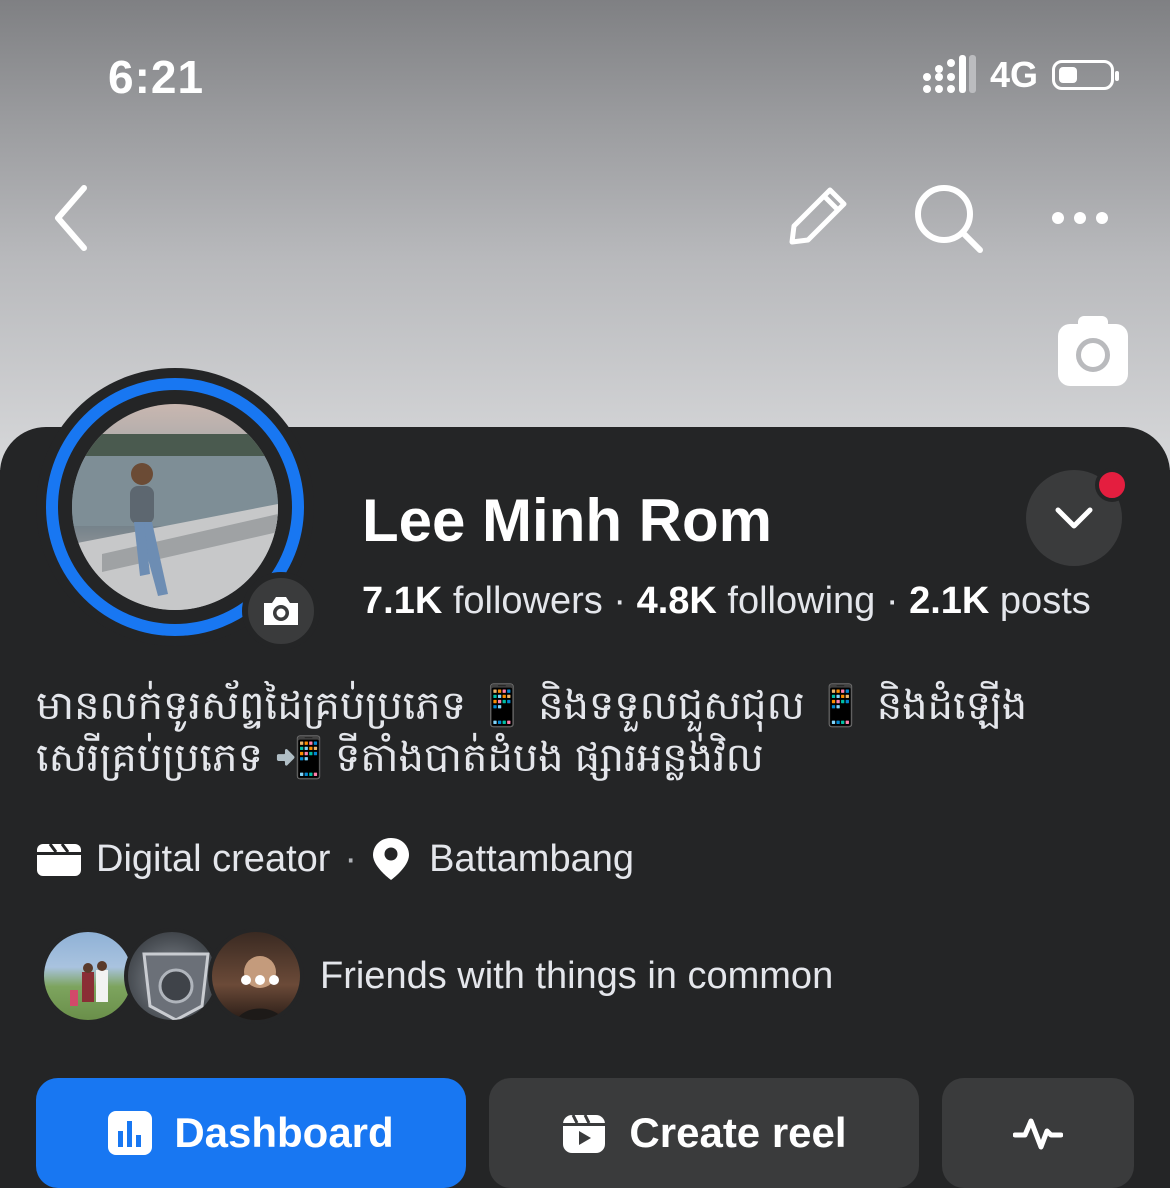 The image size is (1170, 1188). What do you see at coordinates (72, 218) in the screenshot?
I see `back-icon` at bounding box center [72, 218].